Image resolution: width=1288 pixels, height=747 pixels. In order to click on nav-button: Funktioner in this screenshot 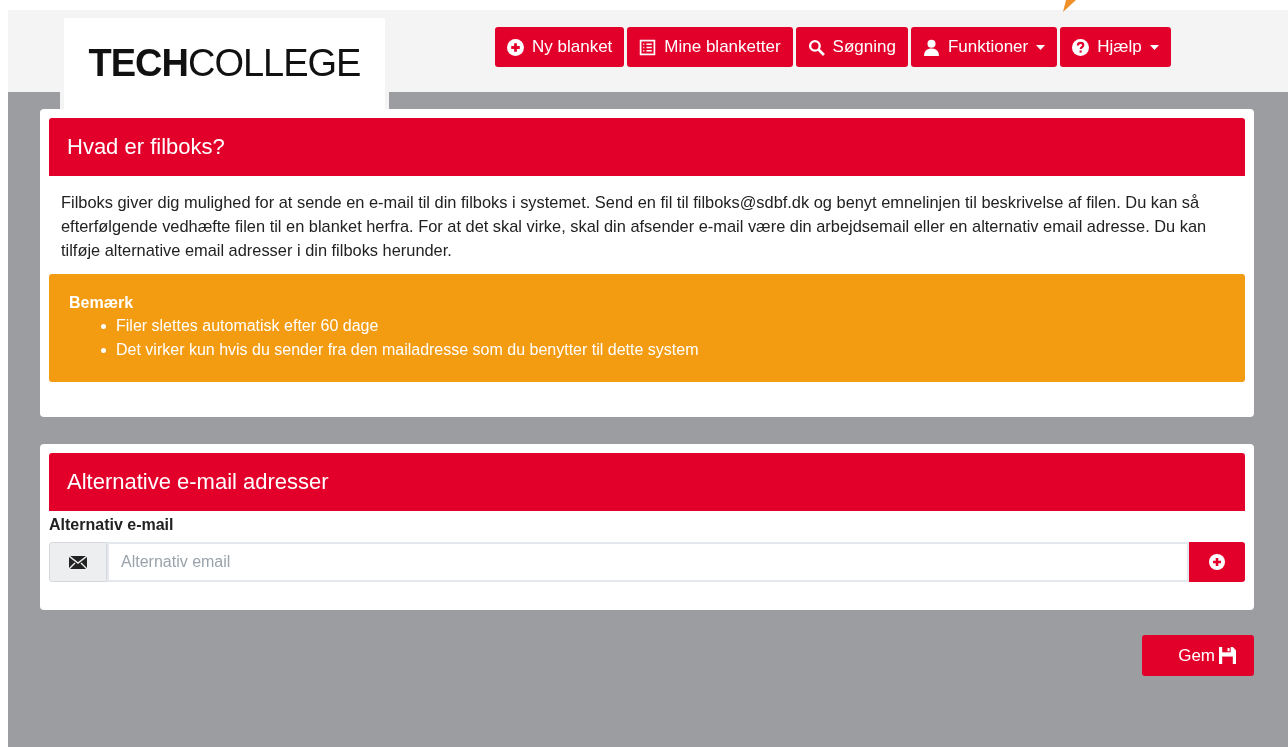, I will do `click(984, 47)`.